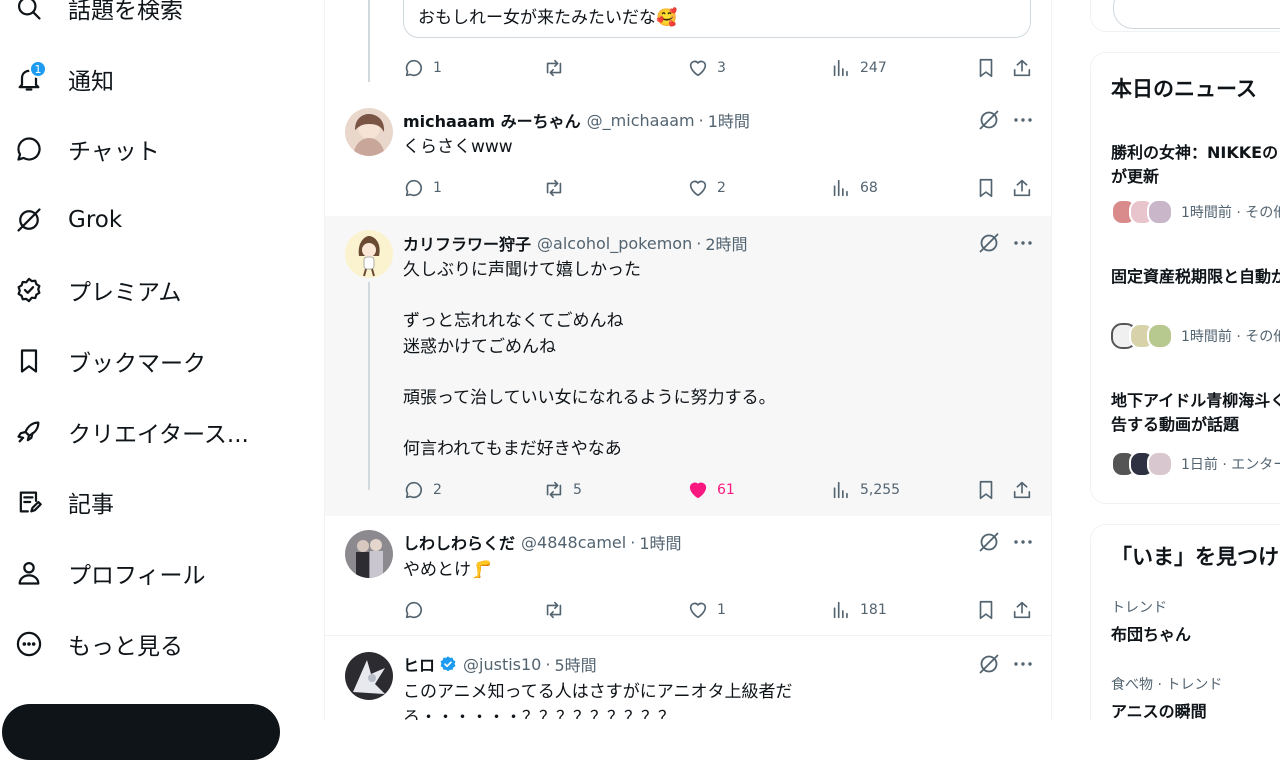  What do you see at coordinates (419, 664) in the screenshot?
I see `display-name: ヒロ` at bounding box center [419, 664].